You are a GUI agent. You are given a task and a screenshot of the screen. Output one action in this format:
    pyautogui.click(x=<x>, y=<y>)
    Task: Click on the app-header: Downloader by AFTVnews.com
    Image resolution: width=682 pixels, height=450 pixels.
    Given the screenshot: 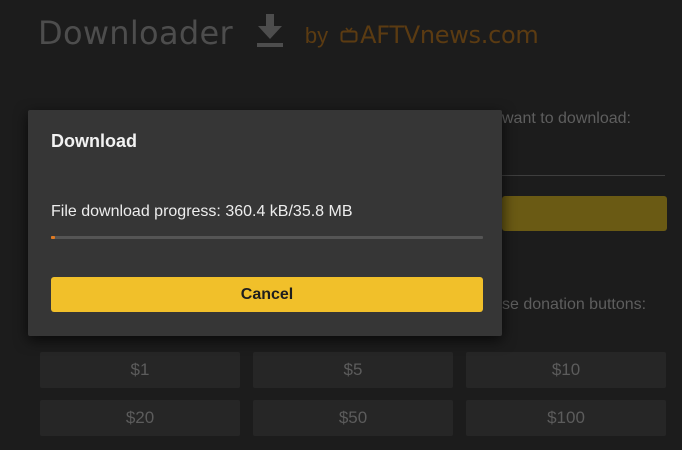 What is the action you would take?
    pyautogui.click(x=288, y=33)
    